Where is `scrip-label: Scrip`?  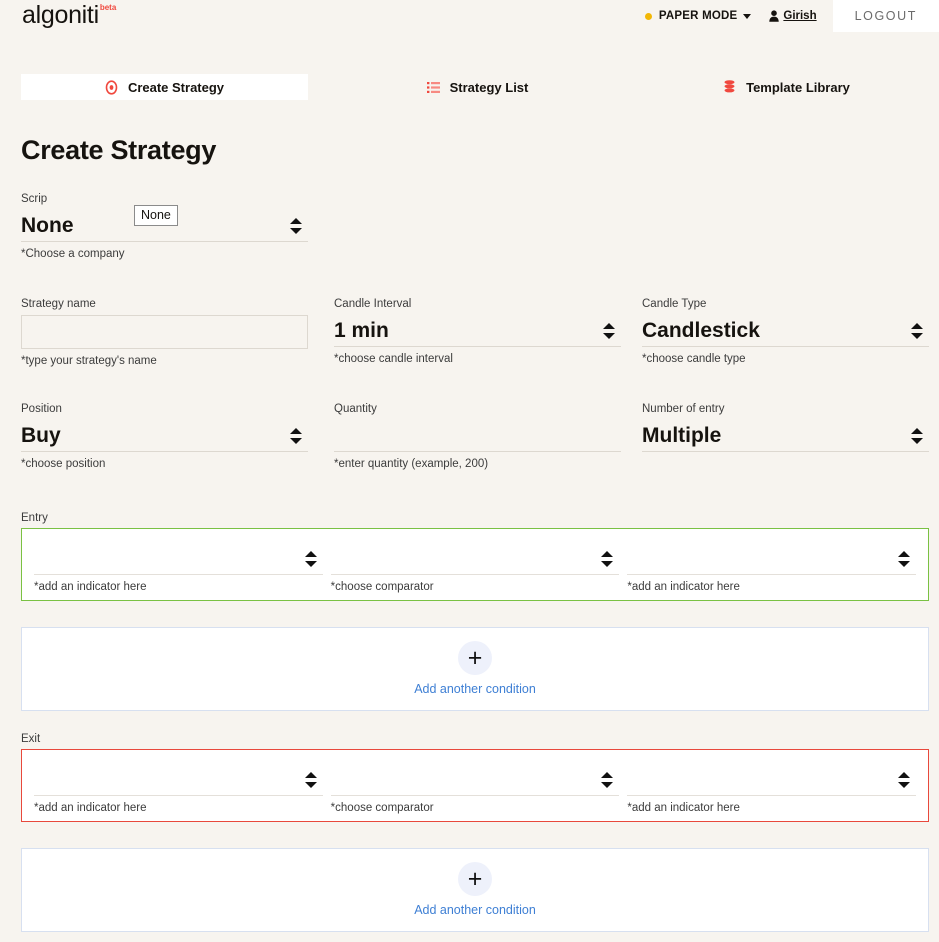
scrip-label: Scrip is located at coordinates (34, 199).